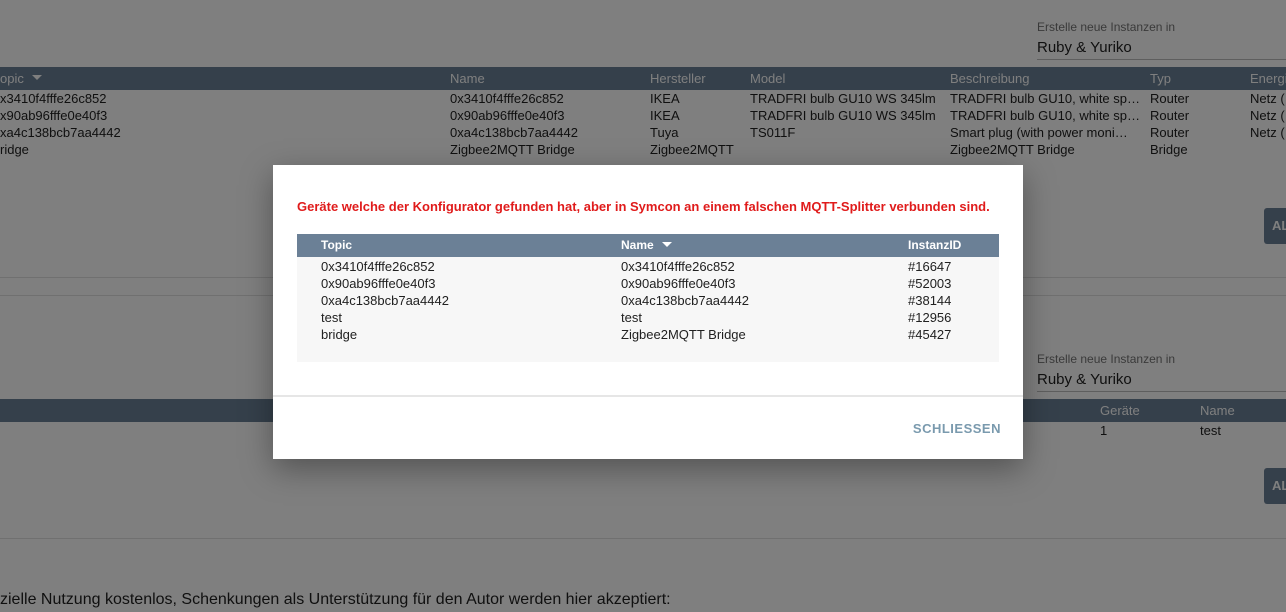  What do you see at coordinates (930, 317) in the screenshot?
I see `table-cell: #12956` at bounding box center [930, 317].